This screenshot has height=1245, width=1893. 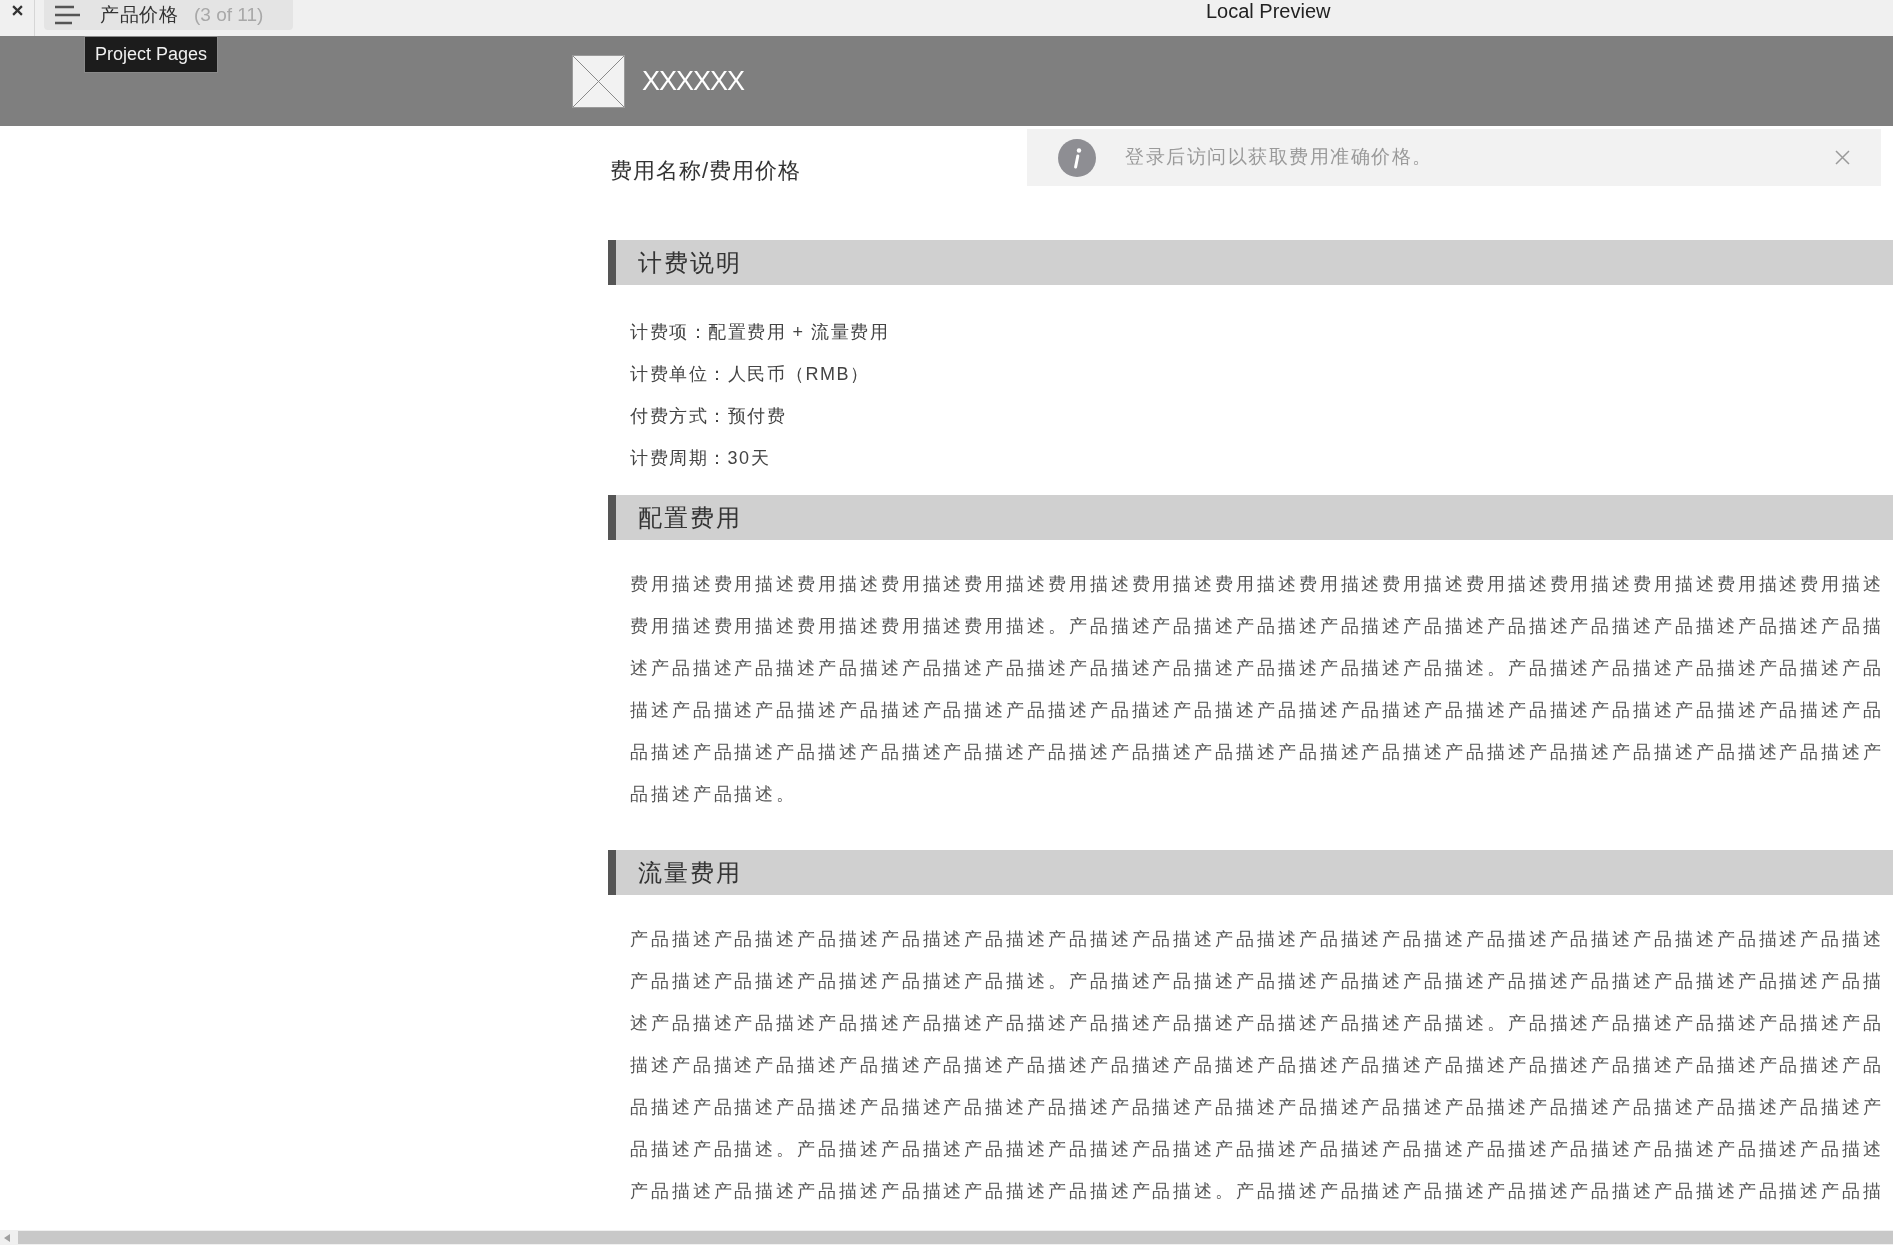 What do you see at coordinates (700, 458) in the screenshot?
I see `billing-detail: 计费周期：30天` at bounding box center [700, 458].